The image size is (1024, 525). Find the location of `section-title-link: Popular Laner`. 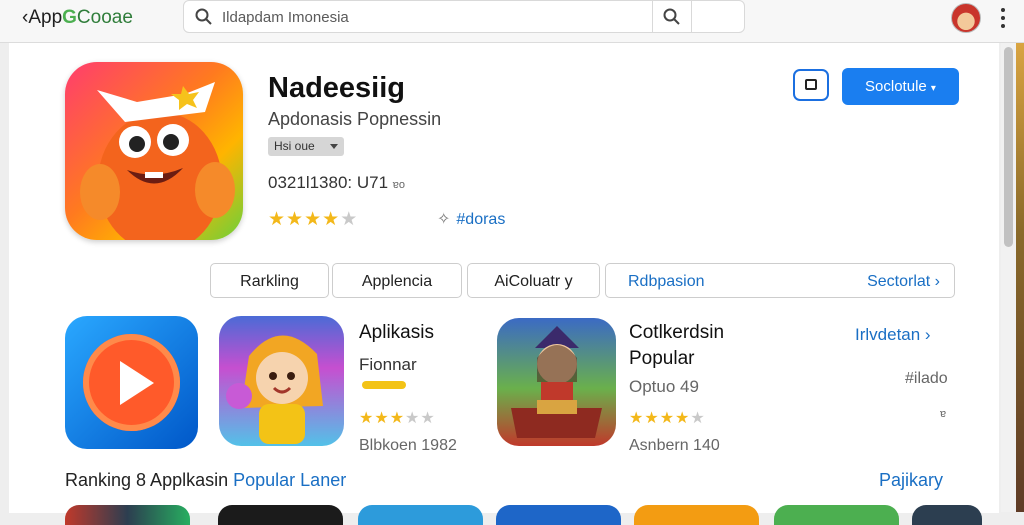

section-title-link: Popular Laner is located at coordinates (289, 480).